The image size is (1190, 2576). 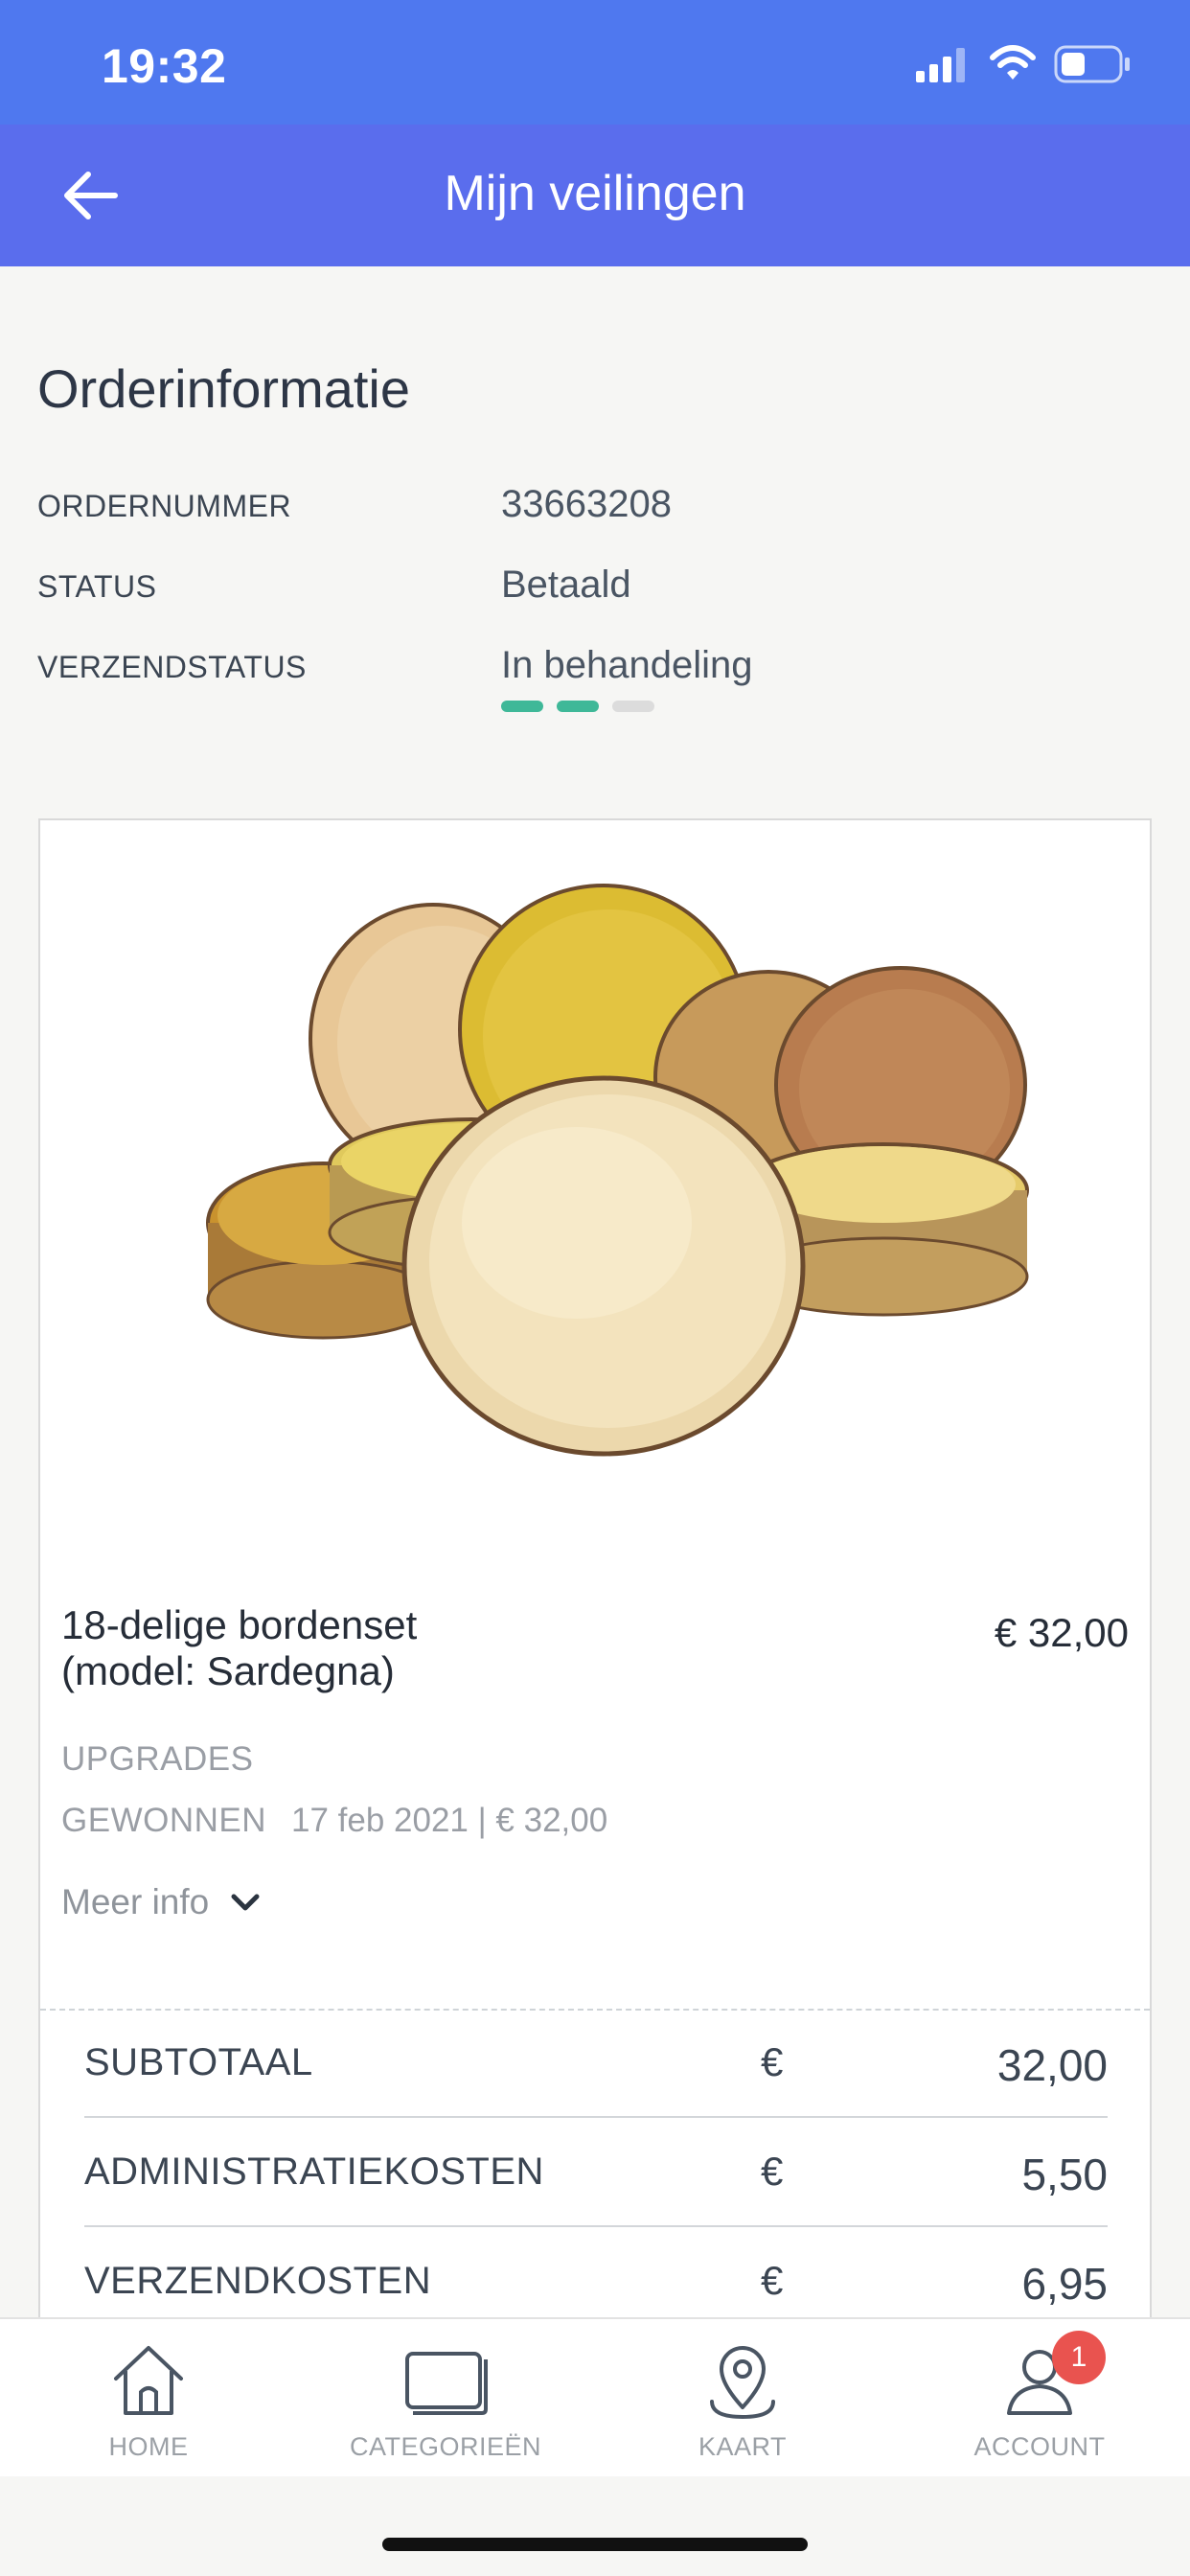 I want to click on home-icon, so click(x=148, y=2380).